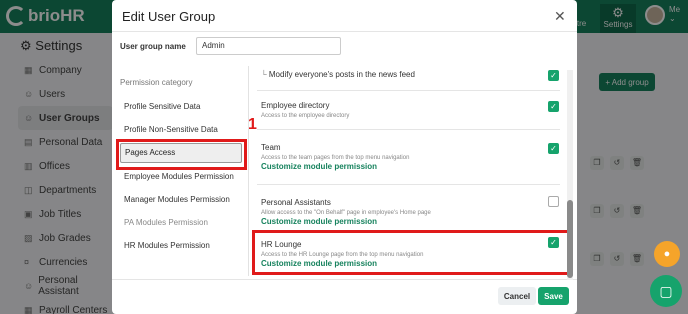  I want to click on step-number: 1, so click(252, 124).